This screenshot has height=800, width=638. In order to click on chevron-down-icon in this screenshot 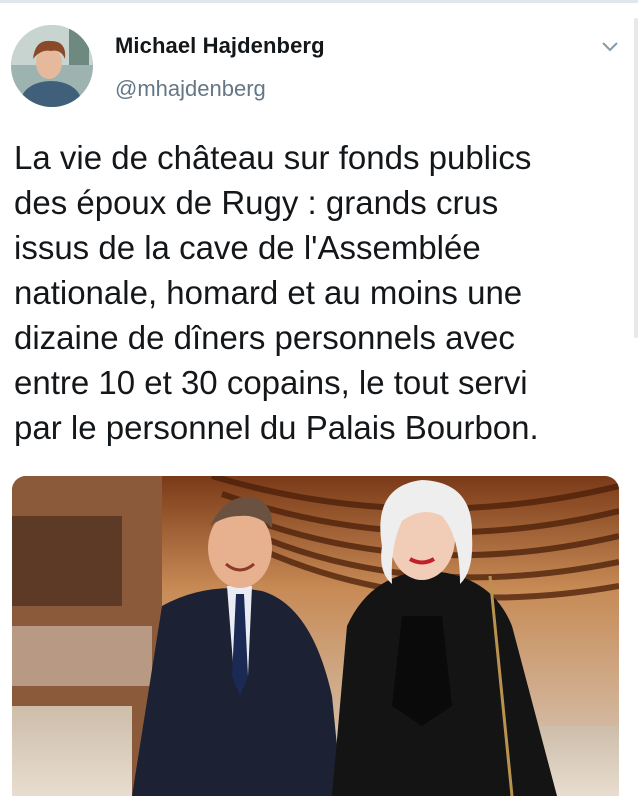, I will do `click(610, 47)`.